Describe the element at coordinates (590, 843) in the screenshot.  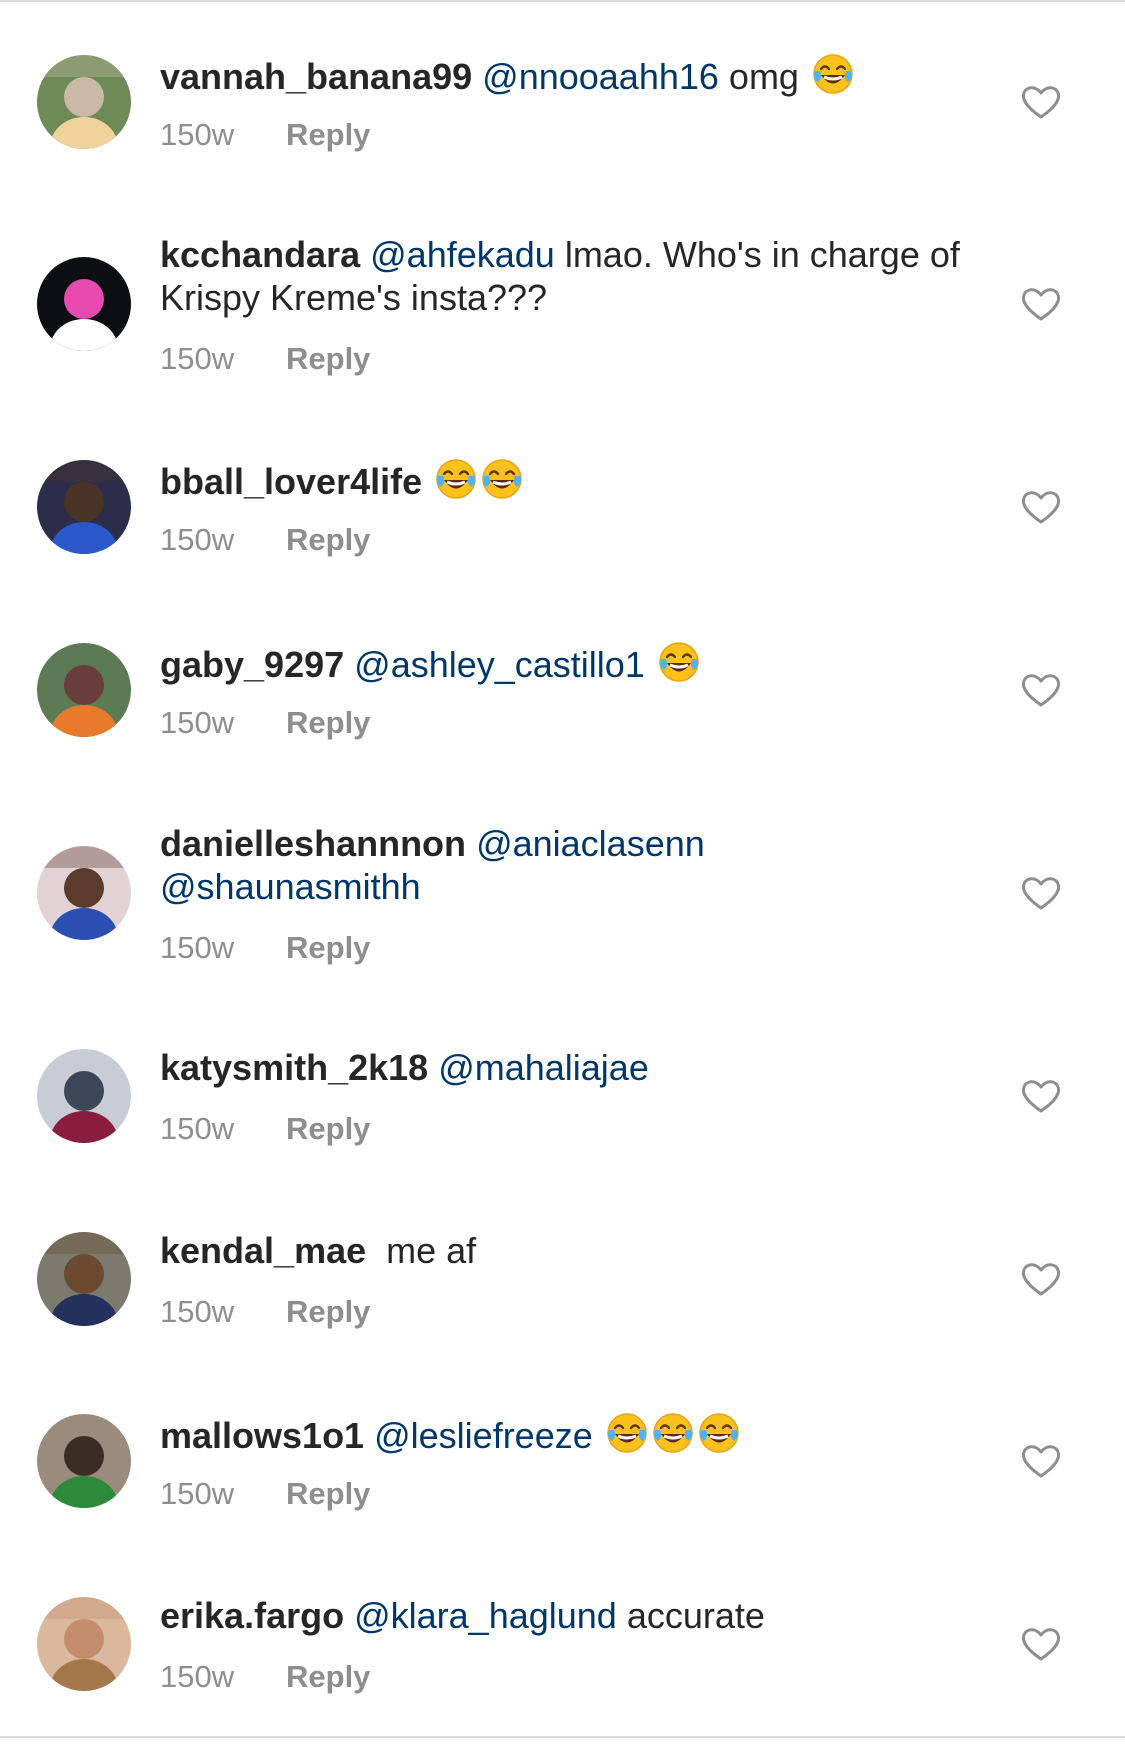
I see `mention-link: @aniaclasenn` at that location.